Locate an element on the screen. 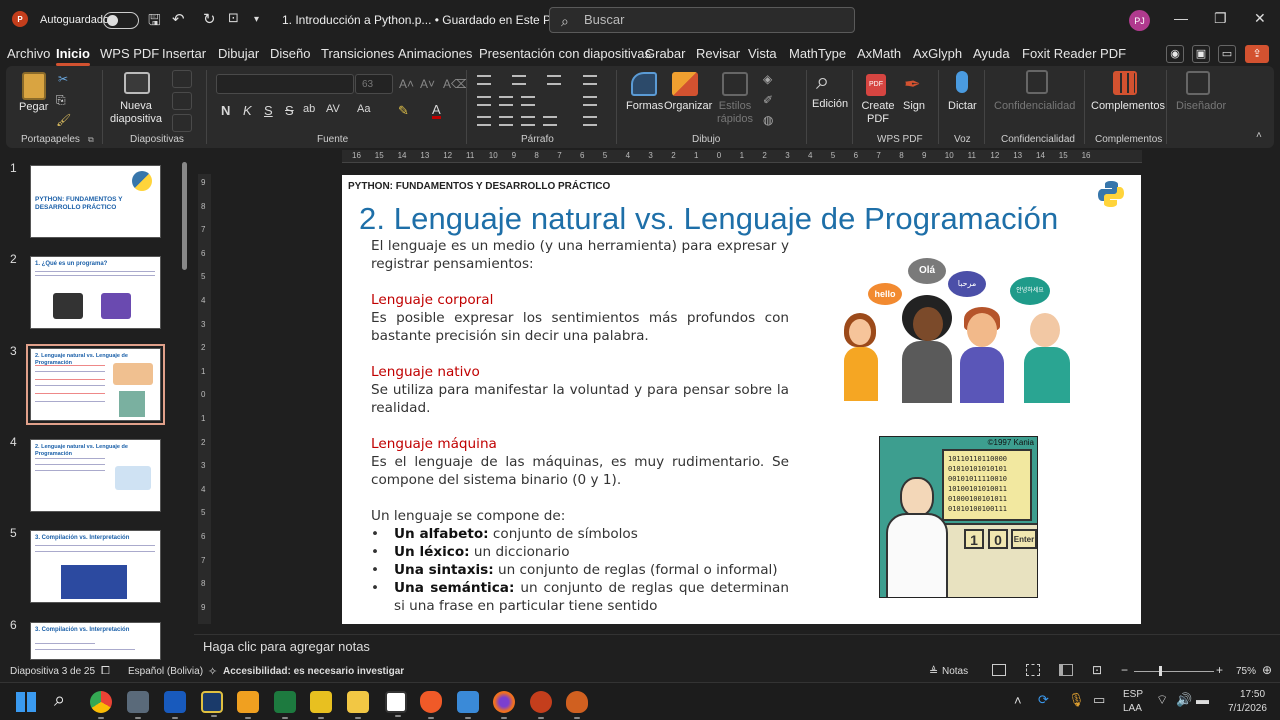 Image resolution: width=1280 pixels, height=720 pixels. collapse-ribbon-icon: ˄ is located at coordinates (1259, 135).